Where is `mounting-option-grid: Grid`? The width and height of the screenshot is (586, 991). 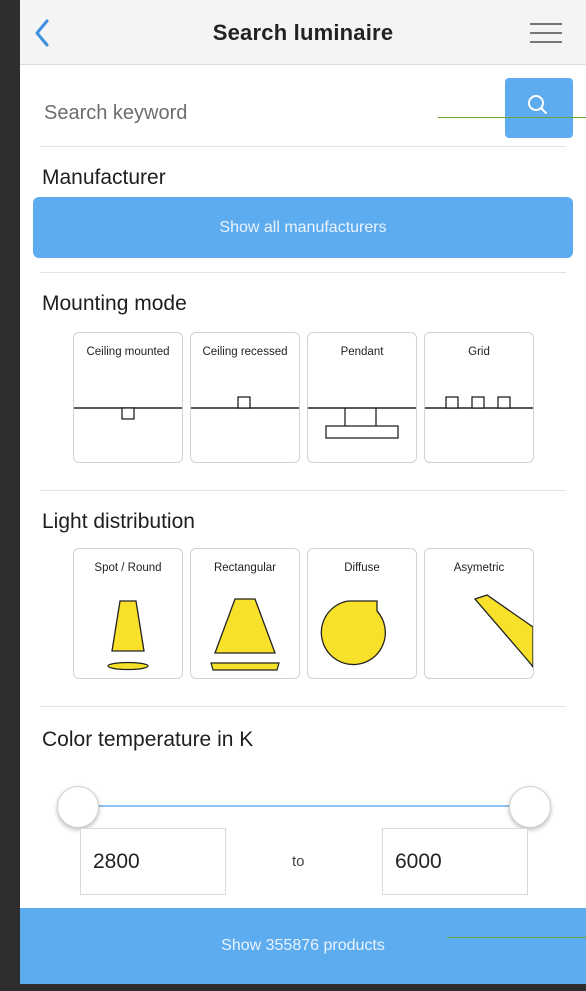 mounting-option-grid: Grid is located at coordinates (479, 397).